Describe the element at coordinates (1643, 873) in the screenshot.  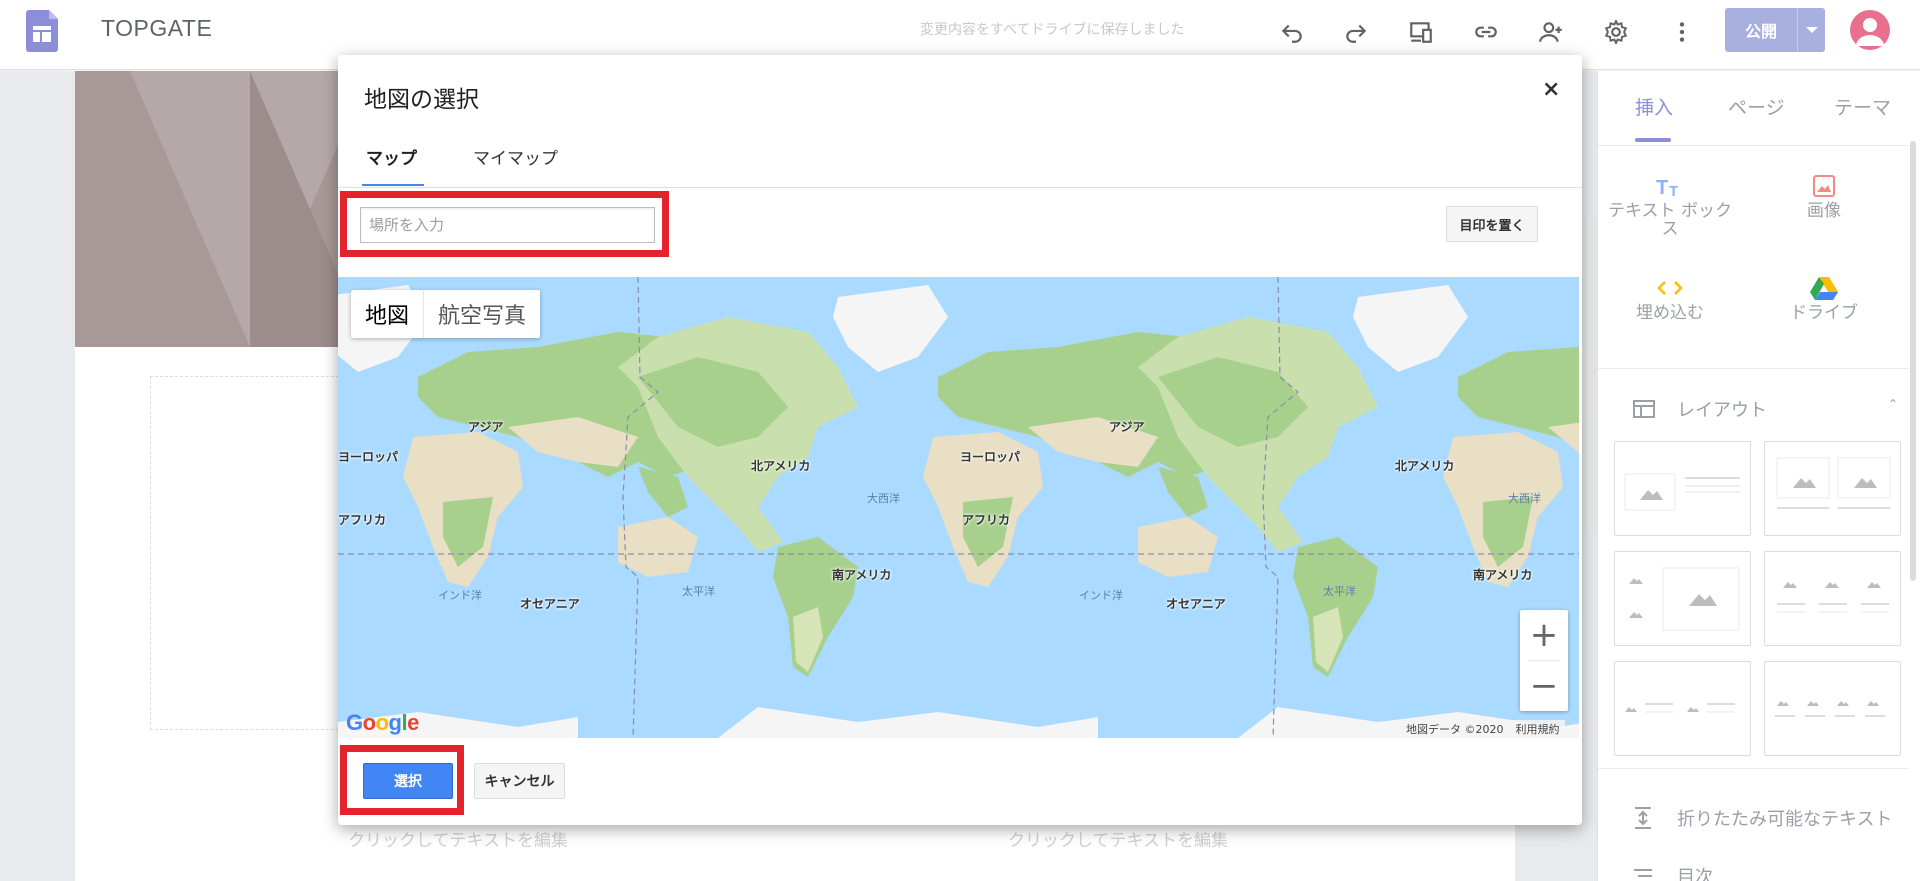
I see `table-of-contents-icon` at that location.